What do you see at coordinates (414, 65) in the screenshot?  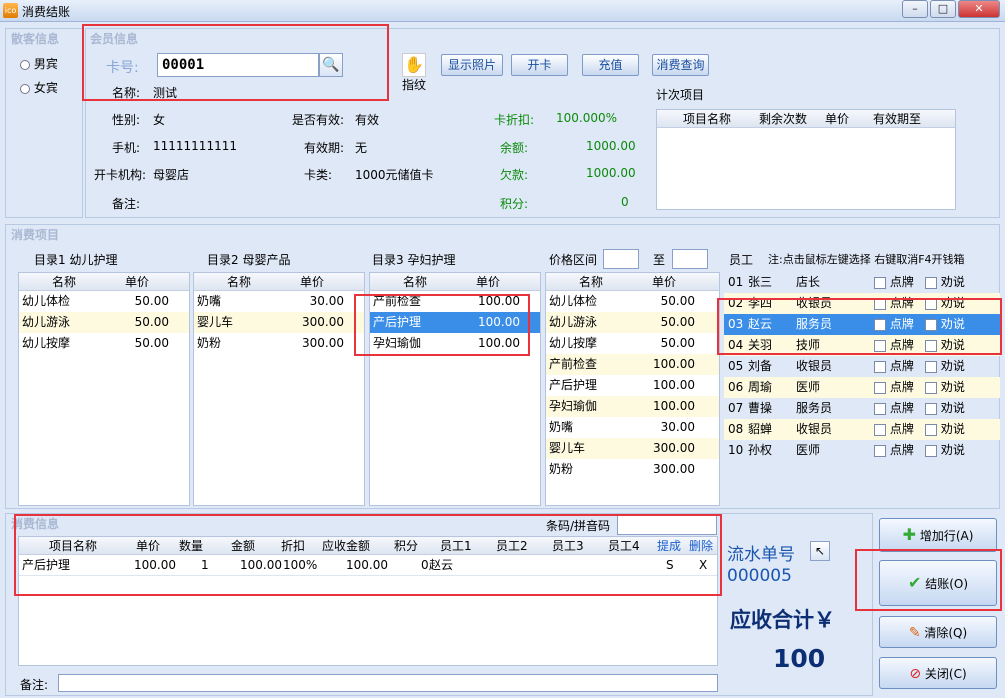 I see `hand-icon: ✋` at bounding box center [414, 65].